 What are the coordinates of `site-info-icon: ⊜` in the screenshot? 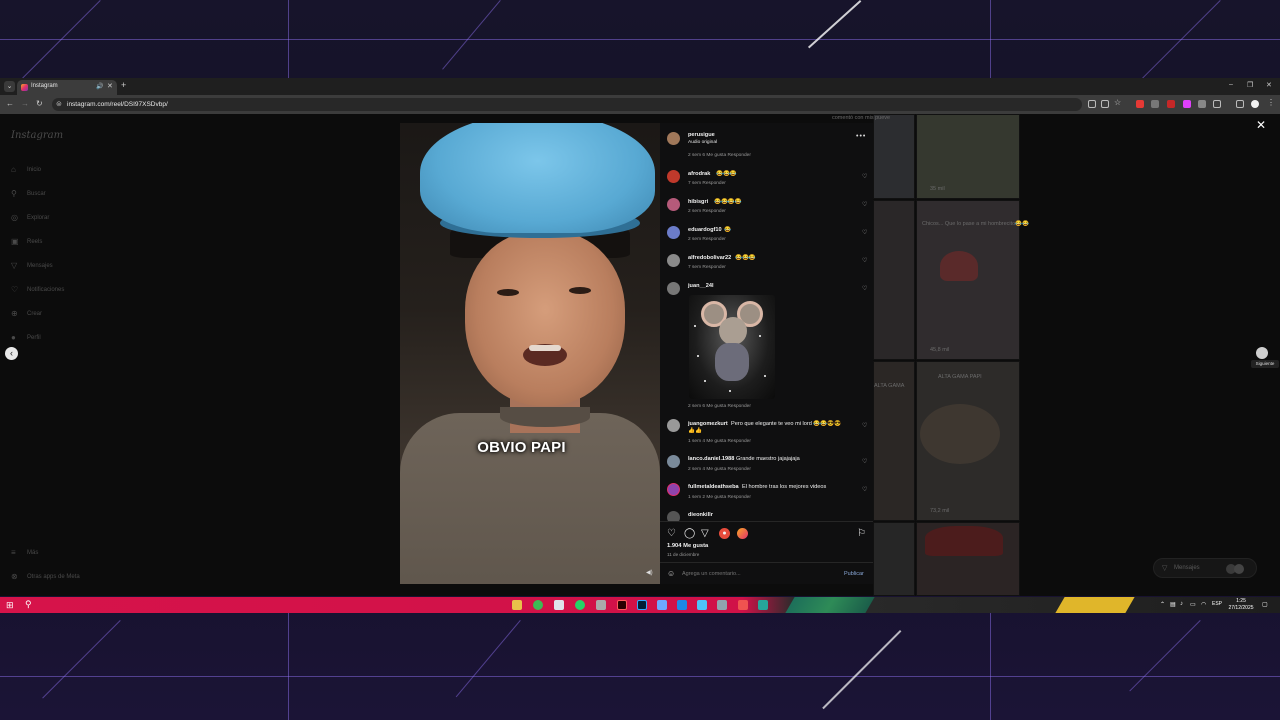 It's located at (59, 104).